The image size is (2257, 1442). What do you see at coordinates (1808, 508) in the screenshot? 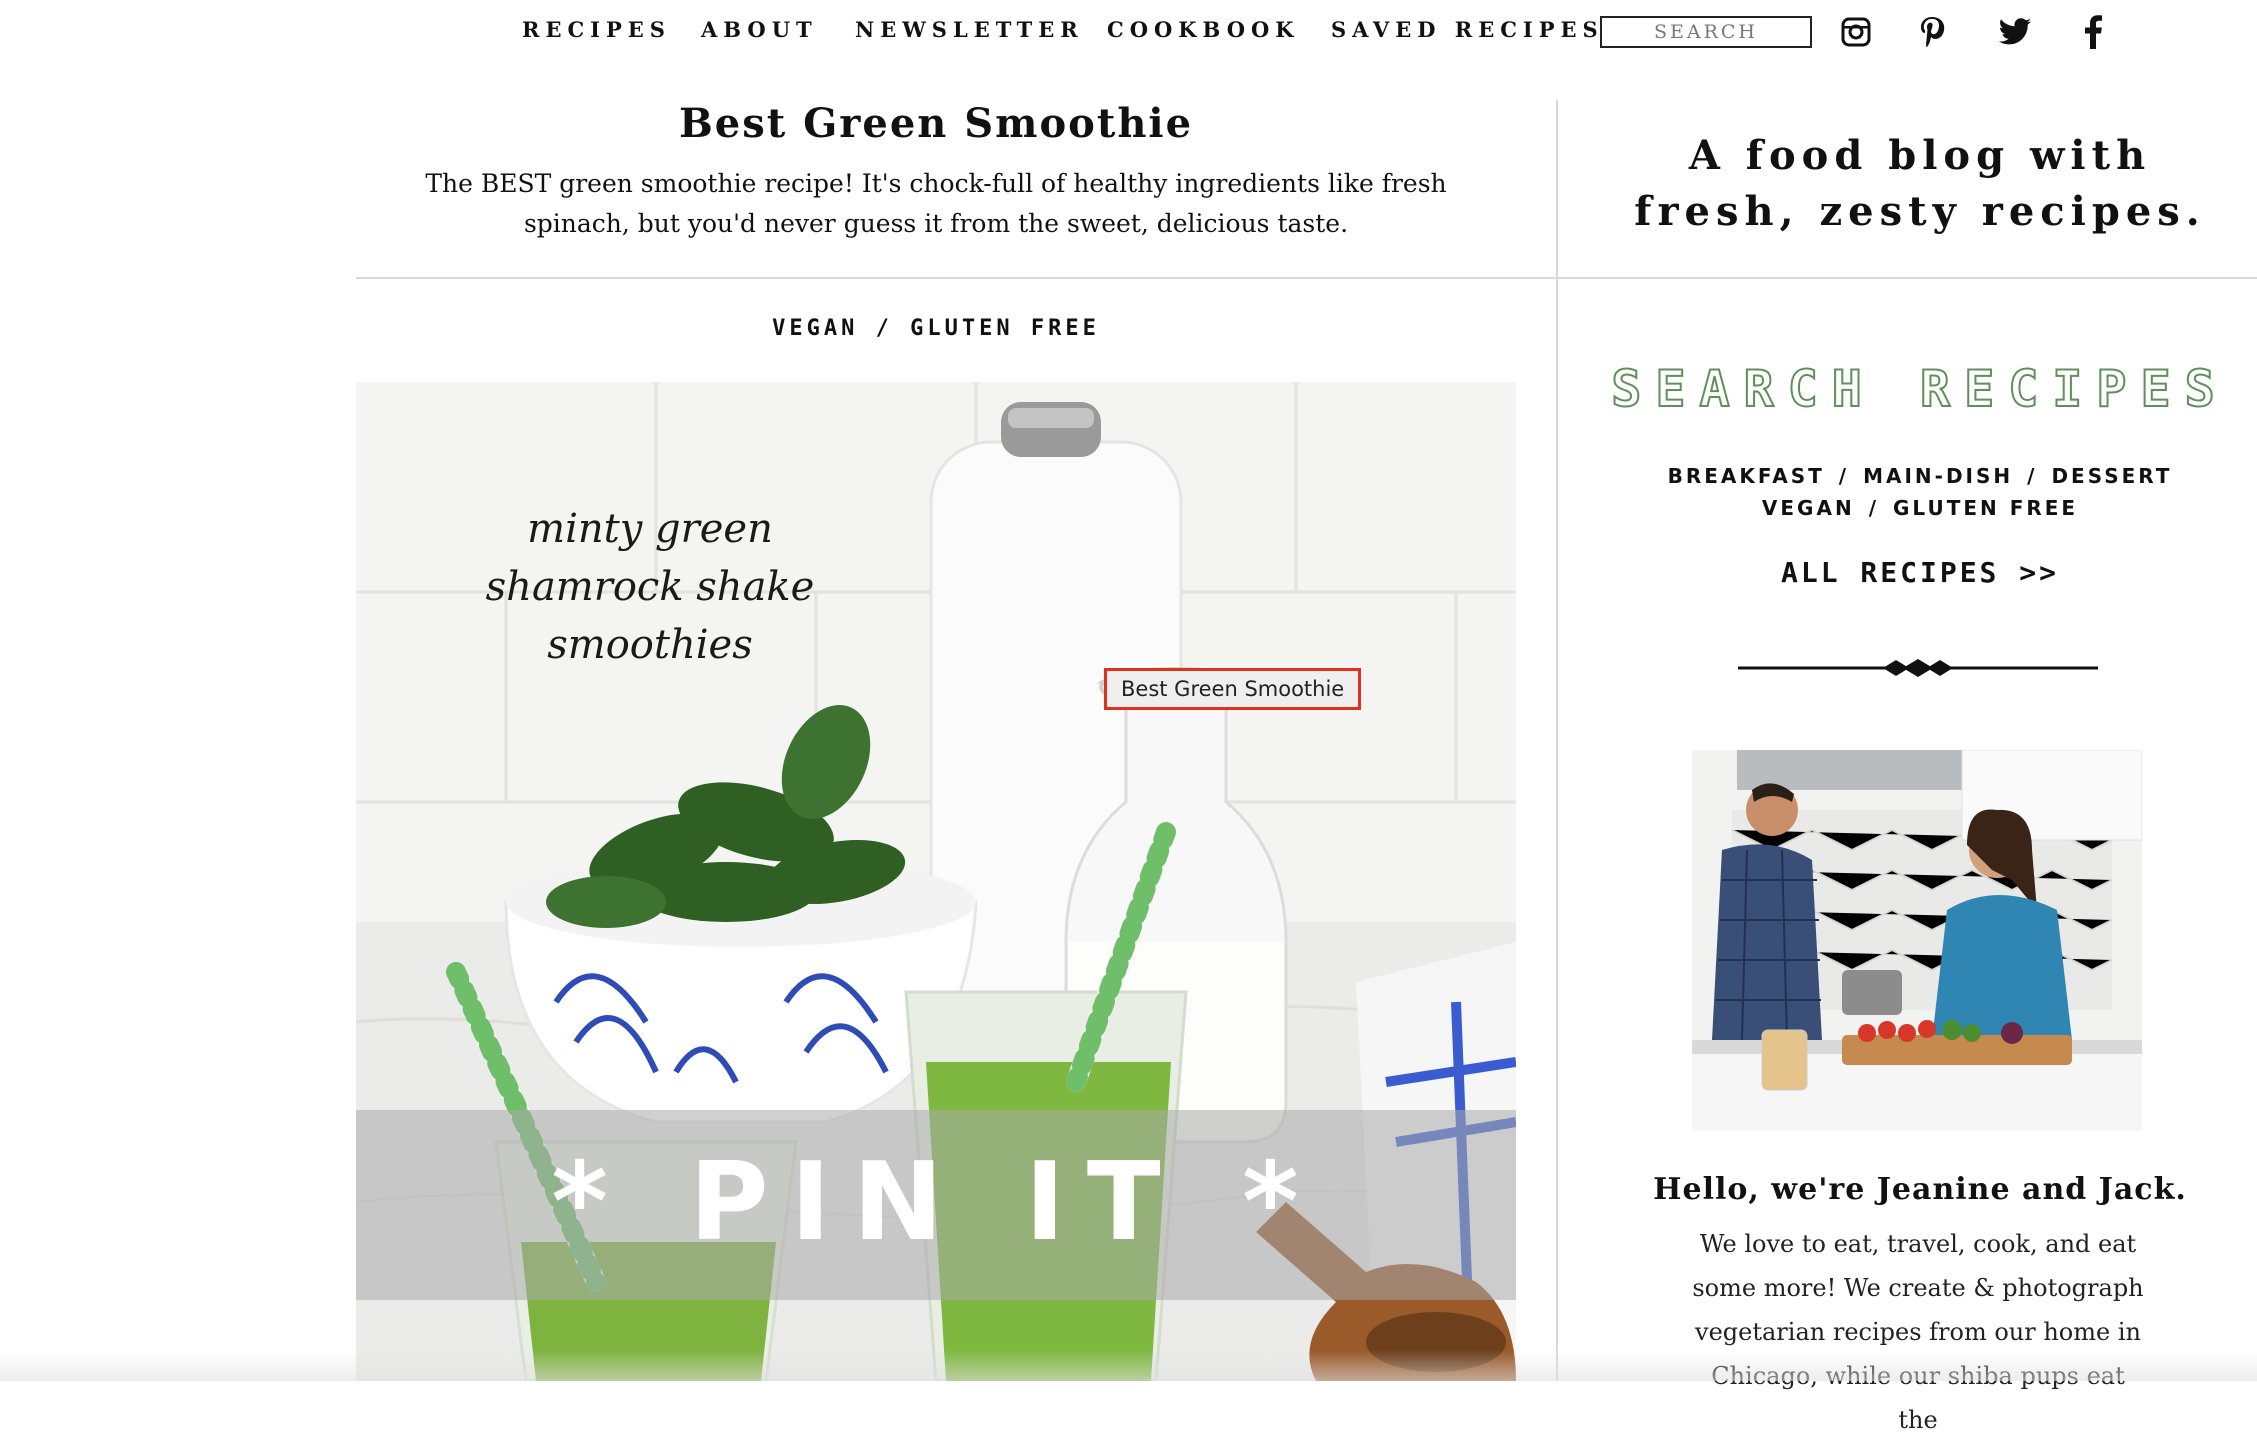
I see `category-vegan: VEGAN` at bounding box center [1808, 508].